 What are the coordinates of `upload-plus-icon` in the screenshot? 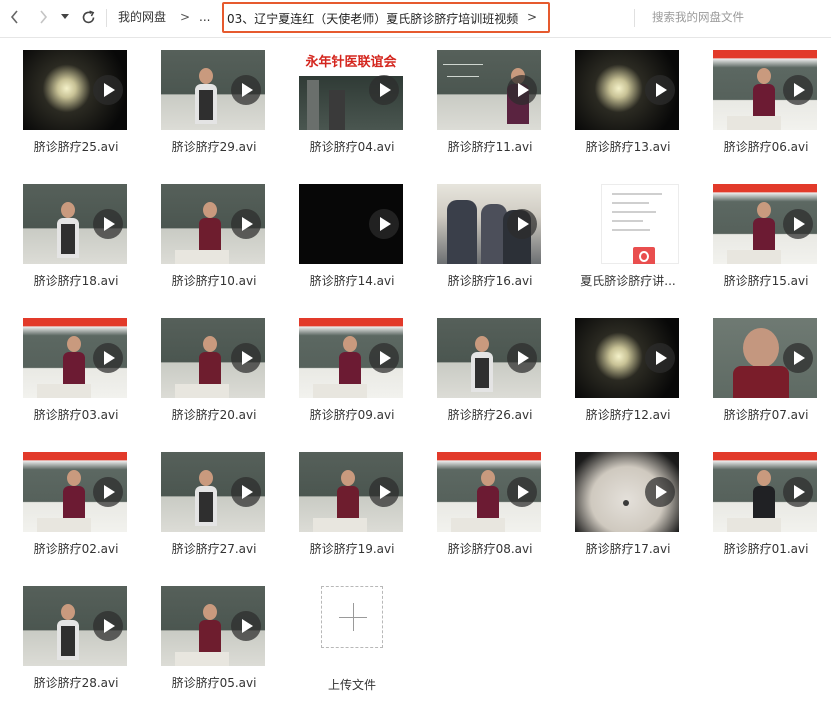 It's located at (352, 617).